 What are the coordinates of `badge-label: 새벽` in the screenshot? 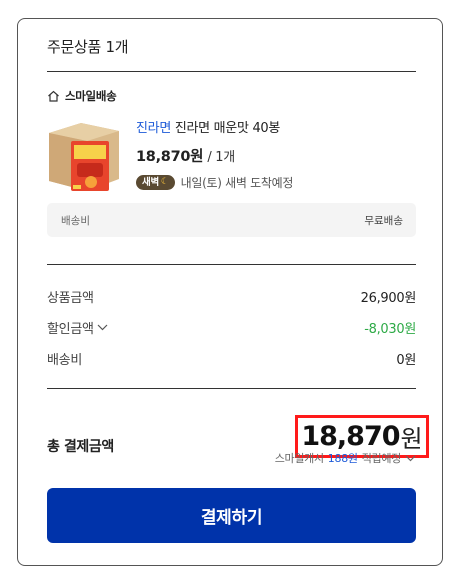 It's located at (150, 182).